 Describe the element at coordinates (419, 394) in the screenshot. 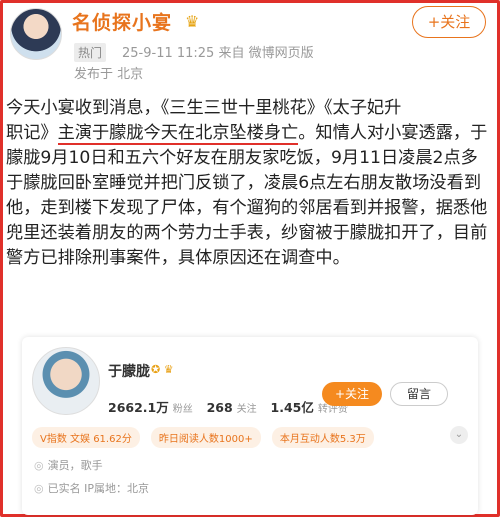

I see `message-button: 留言` at that location.